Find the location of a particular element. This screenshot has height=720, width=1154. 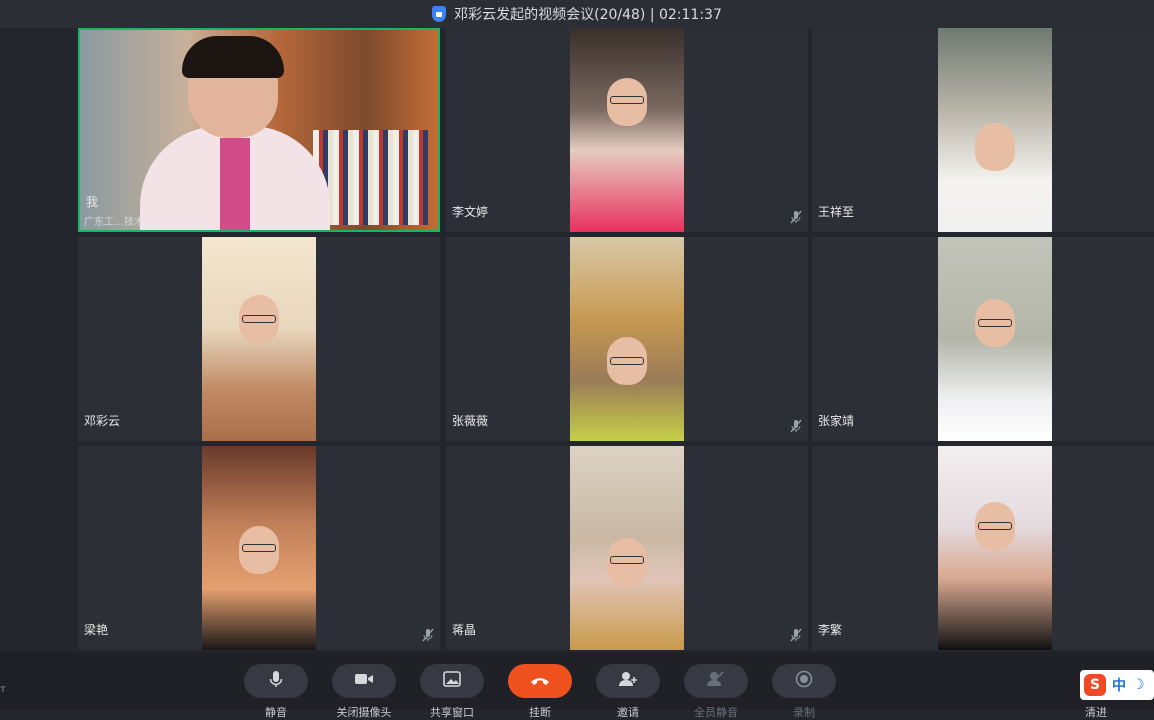

participant-name: 李文婷 is located at coordinates (470, 212).